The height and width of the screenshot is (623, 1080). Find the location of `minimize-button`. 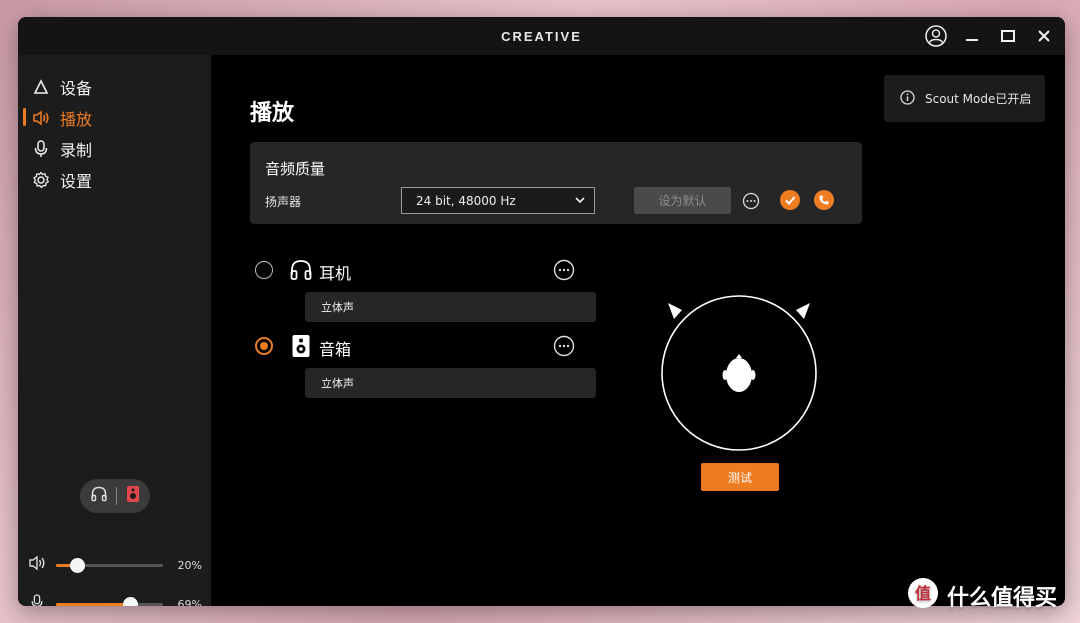

minimize-button is located at coordinates (972, 36).